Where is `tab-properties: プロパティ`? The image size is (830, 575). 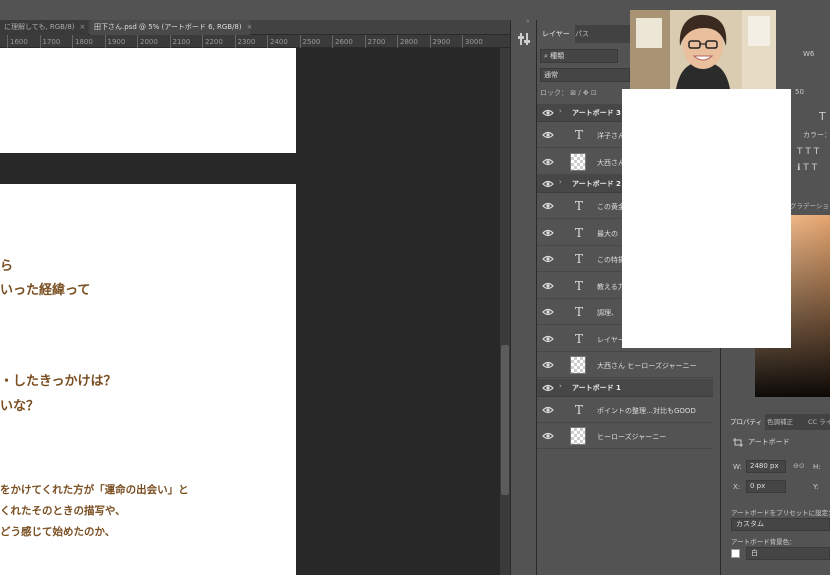 tab-properties: プロパティ is located at coordinates (746, 422).